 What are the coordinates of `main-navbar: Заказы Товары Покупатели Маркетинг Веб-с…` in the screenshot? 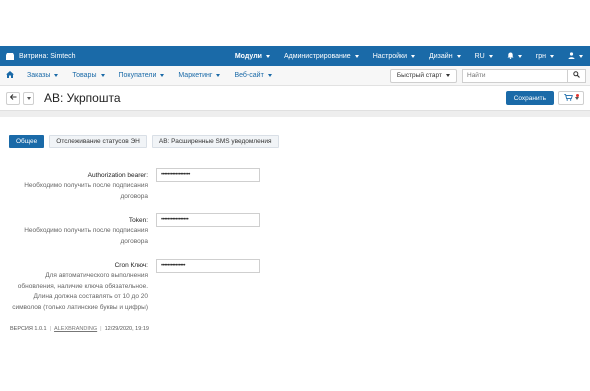 It's located at (295, 76).